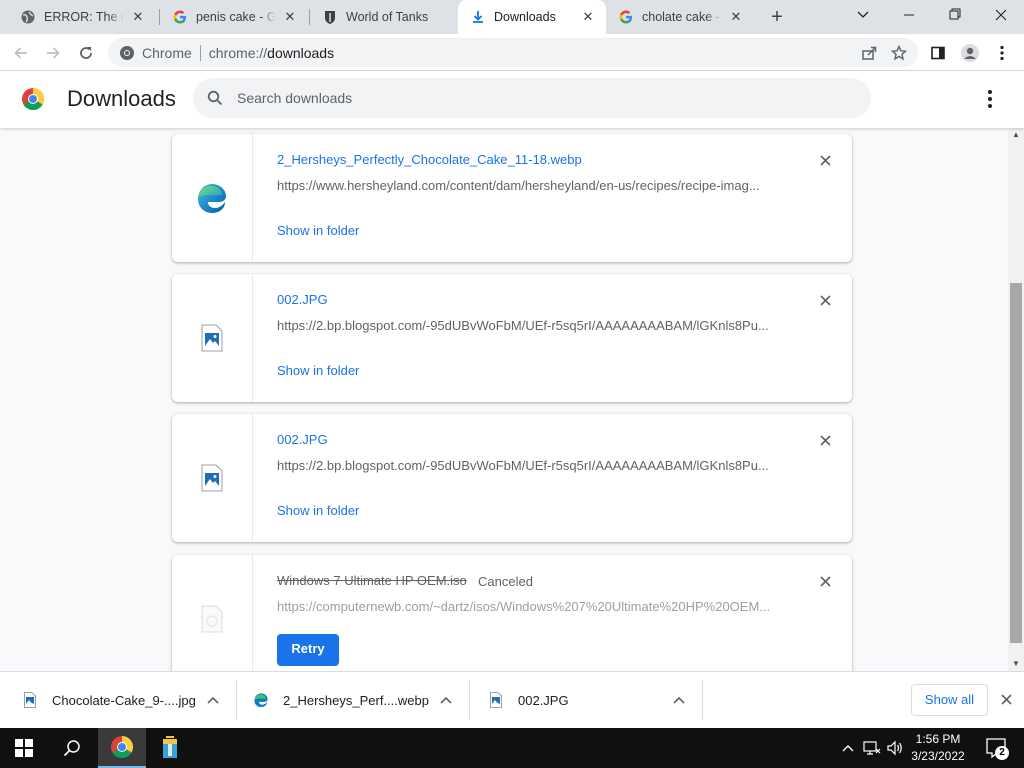 This screenshot has height=768, width=1024. I want to click on scrollbar-thumb, so click(1016, 463).